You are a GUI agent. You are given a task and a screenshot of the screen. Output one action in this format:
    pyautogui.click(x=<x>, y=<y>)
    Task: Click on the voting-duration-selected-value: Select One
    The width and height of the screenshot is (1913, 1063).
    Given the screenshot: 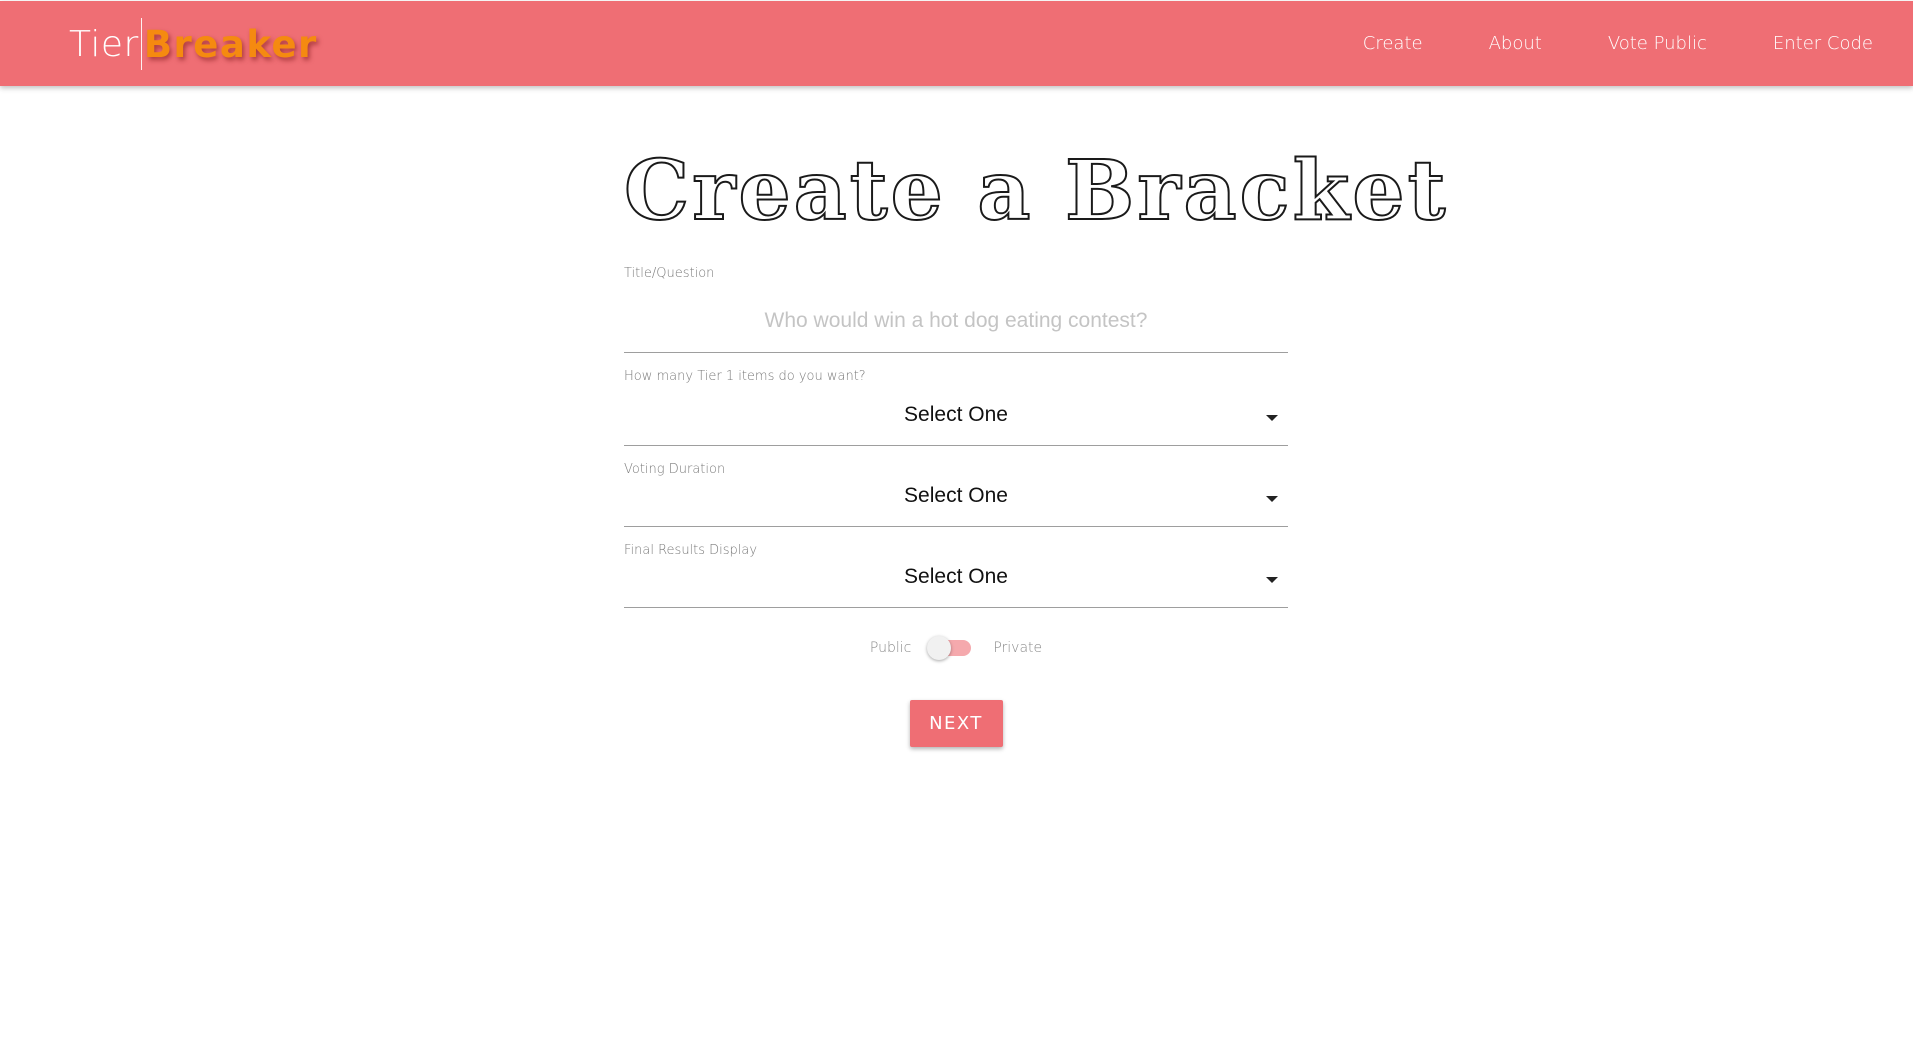 What is the action you would take?
    pyautogui.click(x=956, y=495)
    